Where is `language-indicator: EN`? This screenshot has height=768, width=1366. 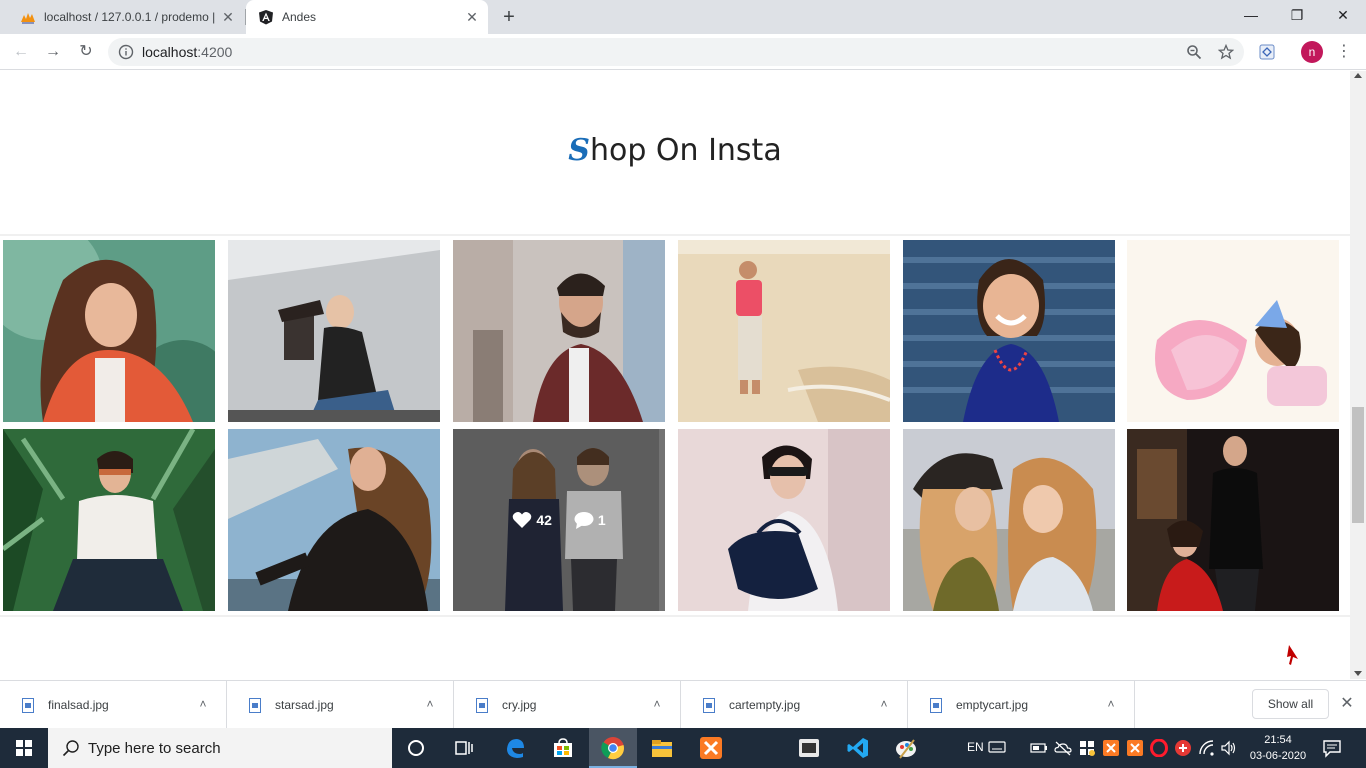
language-indicator: EN is located at coordinates (975, 747).